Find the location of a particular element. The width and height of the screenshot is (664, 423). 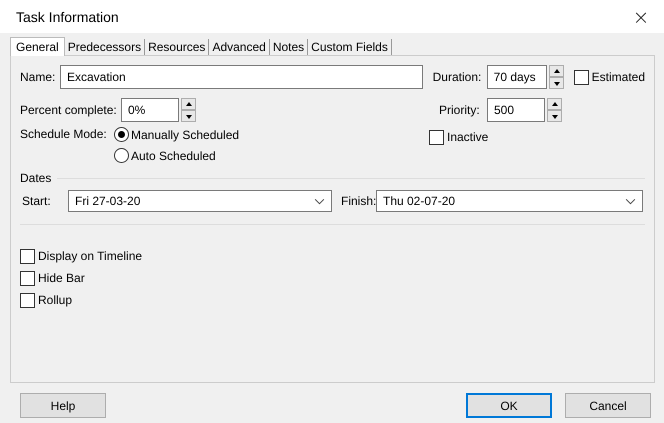

finish-date-dropdown: Thu 02-07-20 is located at coordinates (509, 201).